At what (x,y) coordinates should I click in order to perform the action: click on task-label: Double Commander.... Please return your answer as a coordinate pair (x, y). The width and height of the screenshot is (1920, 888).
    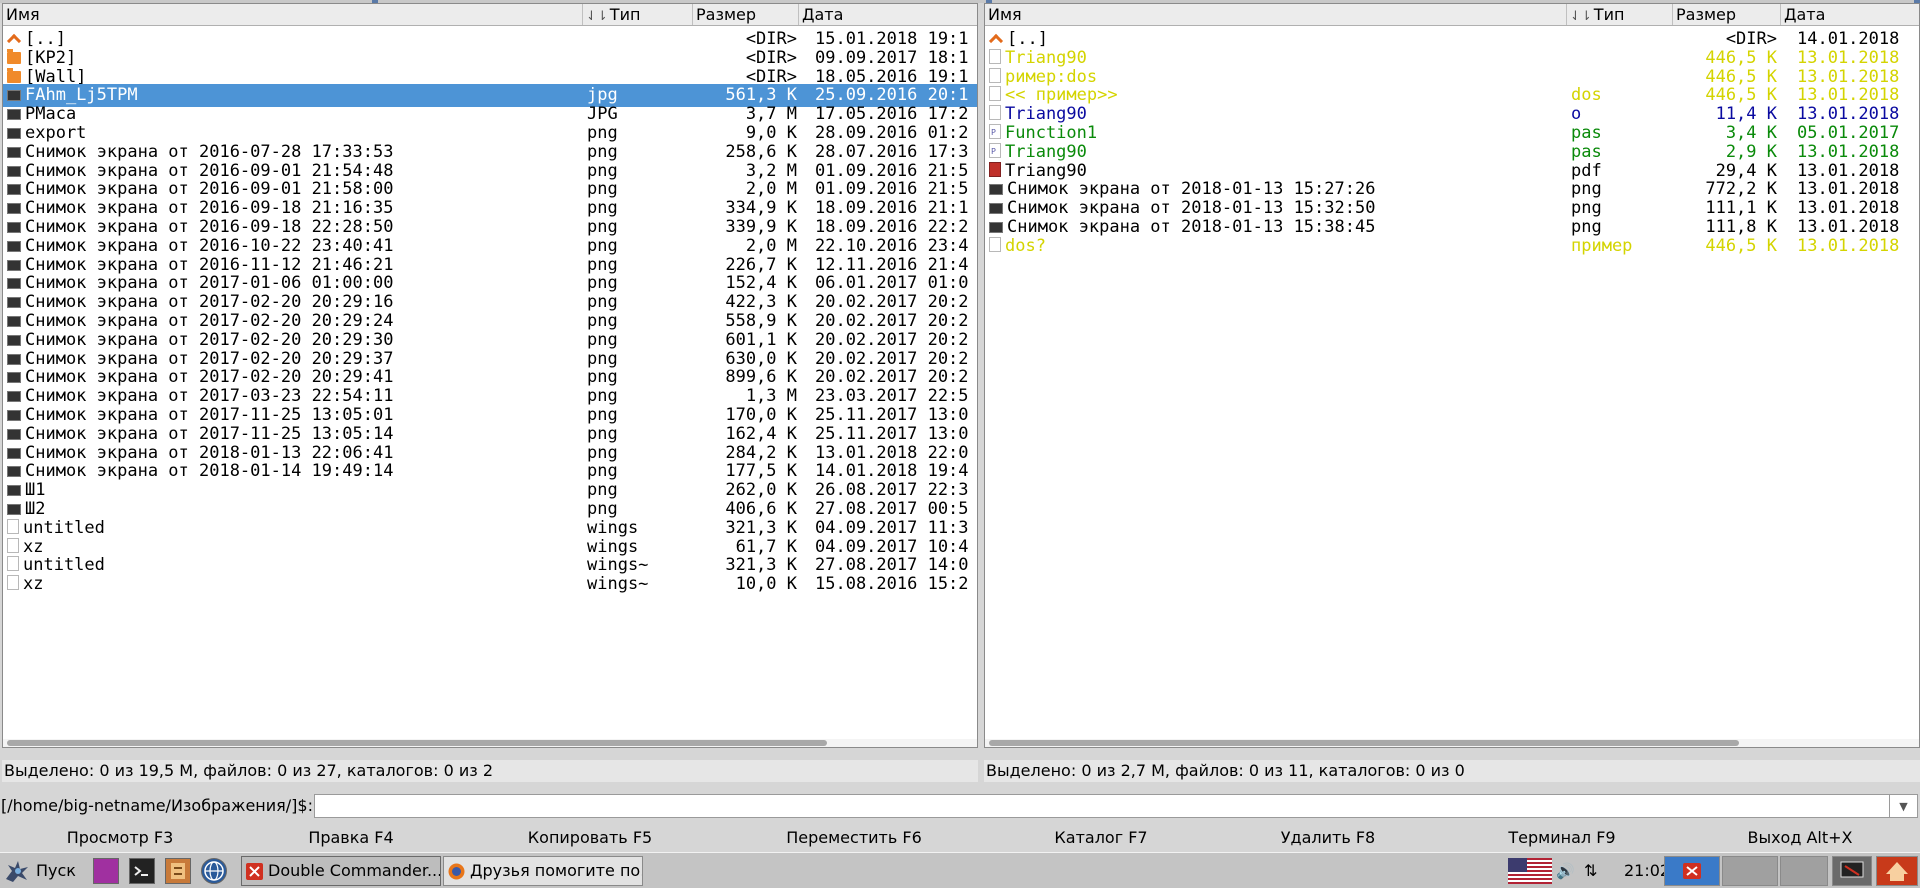
    Looking at the image, I should click on (354, 870).